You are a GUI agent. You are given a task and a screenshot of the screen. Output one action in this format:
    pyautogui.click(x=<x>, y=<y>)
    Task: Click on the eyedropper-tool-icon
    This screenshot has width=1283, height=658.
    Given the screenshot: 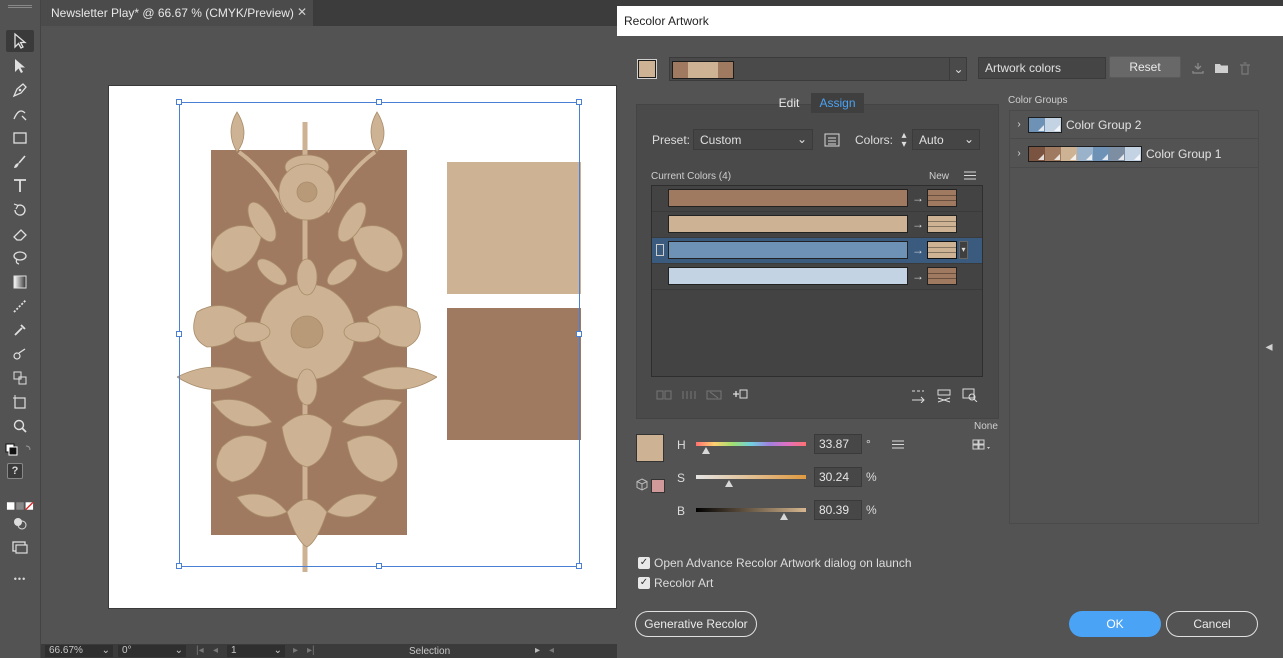 What is the action you would take?
    pyautogui.click(x=20, y=330)
    